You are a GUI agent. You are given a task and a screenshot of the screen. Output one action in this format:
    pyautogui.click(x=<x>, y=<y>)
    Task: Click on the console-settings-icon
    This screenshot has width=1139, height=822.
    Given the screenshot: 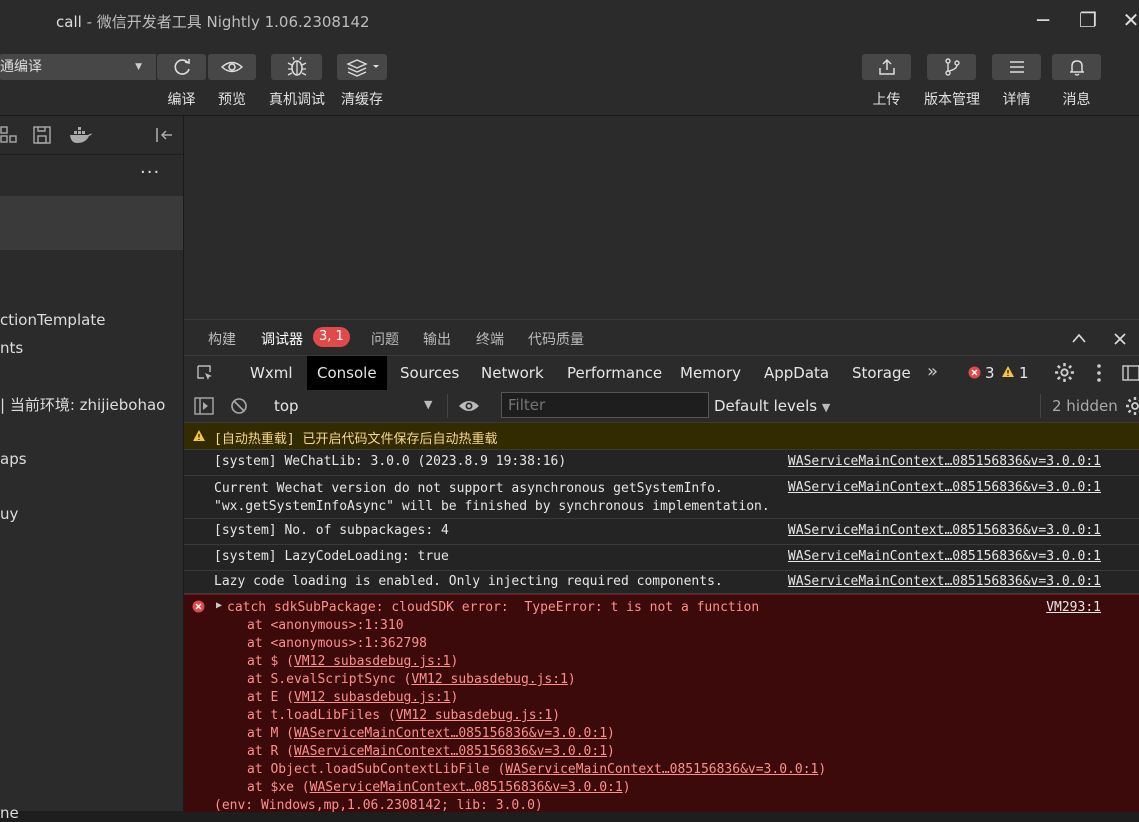 What is the action you would take?
    pyautogui.click(x=1132, y=406)
    